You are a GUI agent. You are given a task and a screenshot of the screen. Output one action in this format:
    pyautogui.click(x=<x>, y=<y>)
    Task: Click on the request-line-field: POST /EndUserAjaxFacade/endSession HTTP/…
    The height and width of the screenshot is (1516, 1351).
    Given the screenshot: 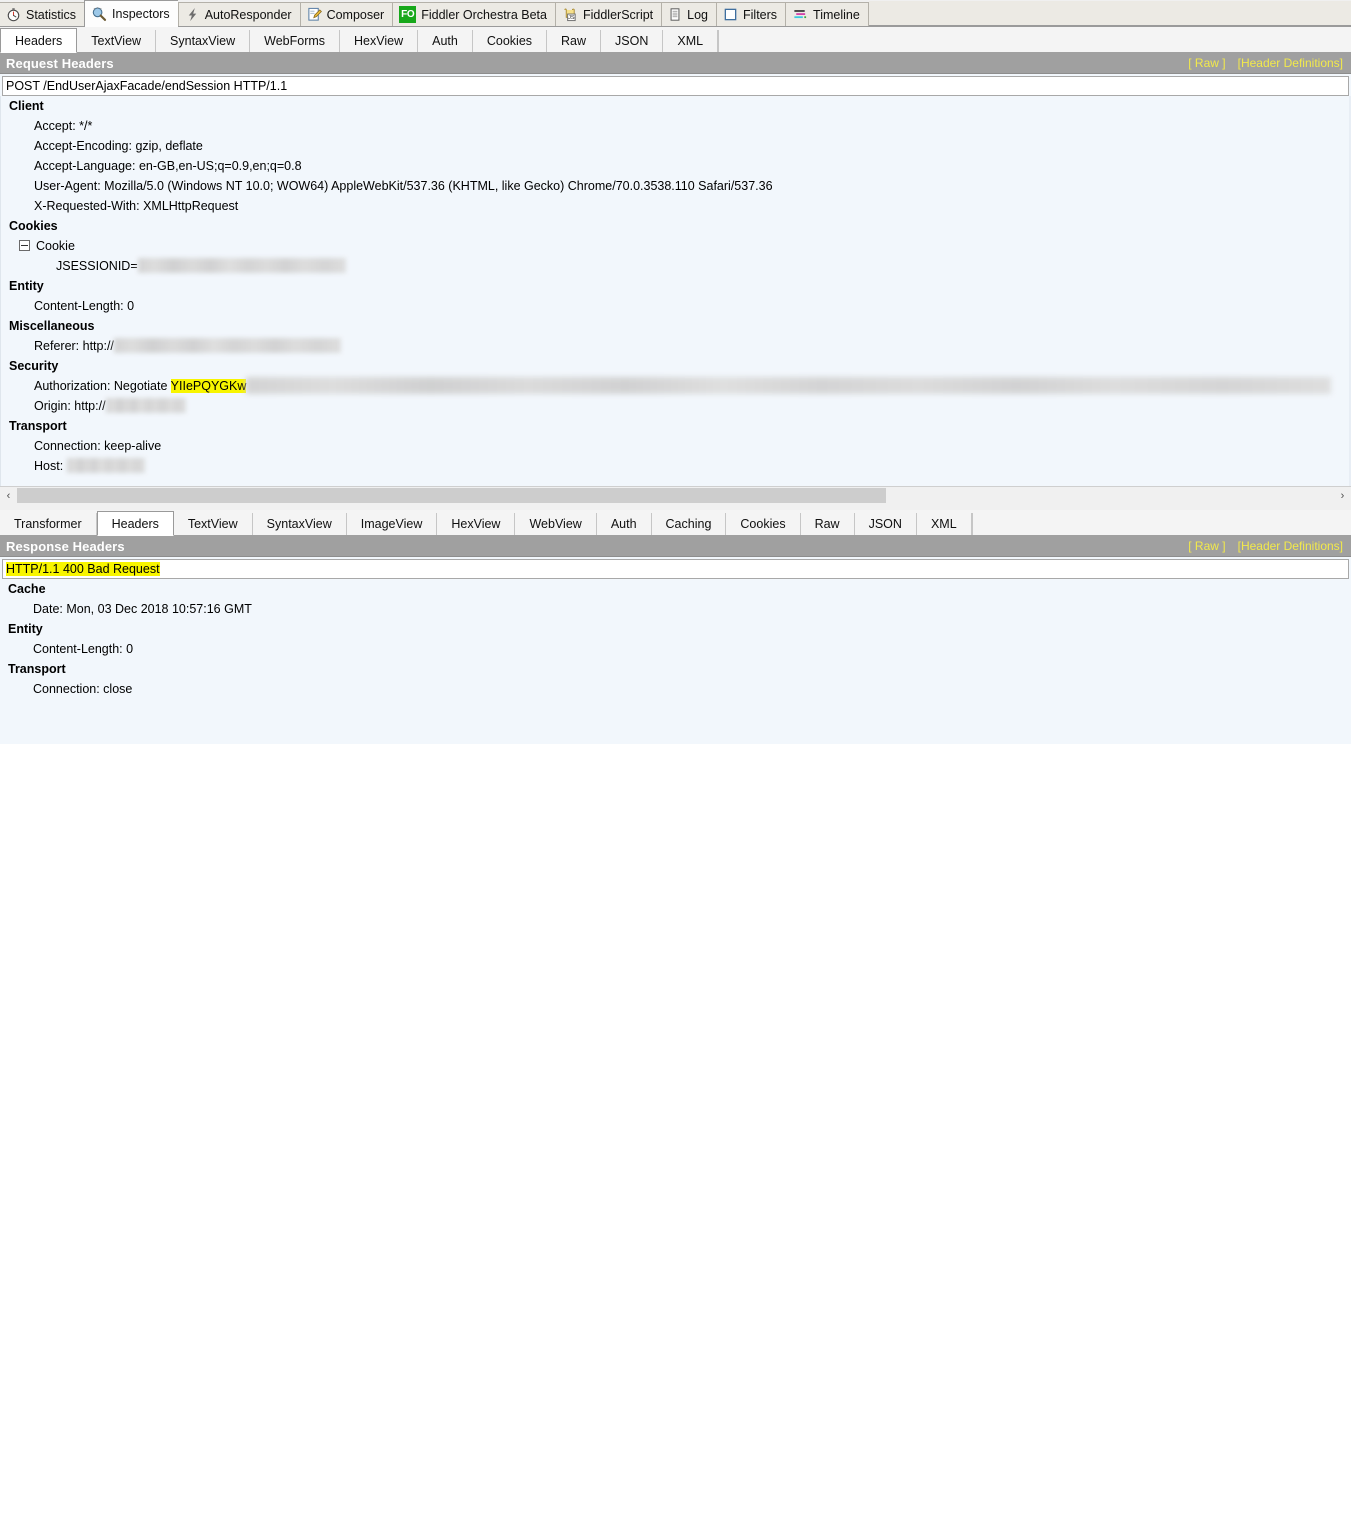 What is the action you would take?
    pyautogui.click(x=675, y=86)
    